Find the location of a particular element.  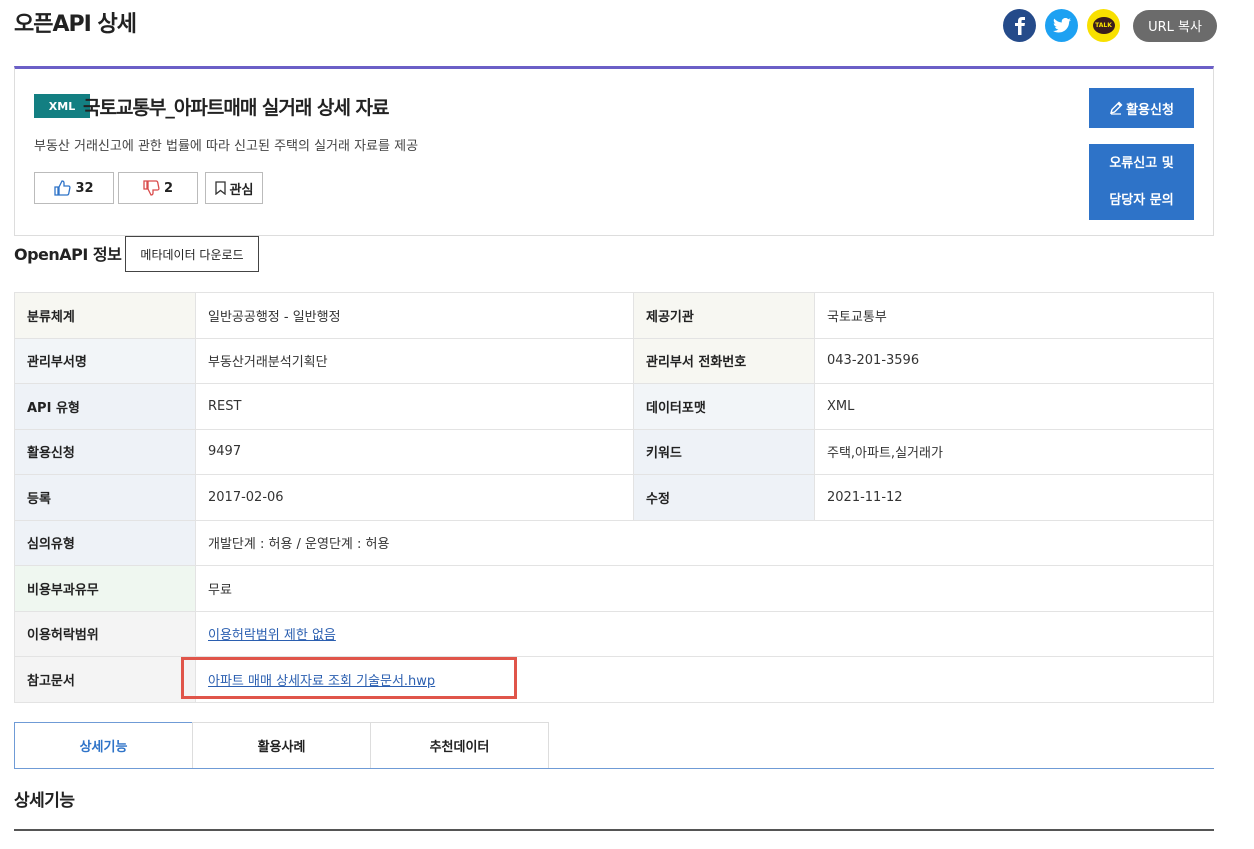

registered-value: 2017-02-06 is located at coordinates (414, 497).